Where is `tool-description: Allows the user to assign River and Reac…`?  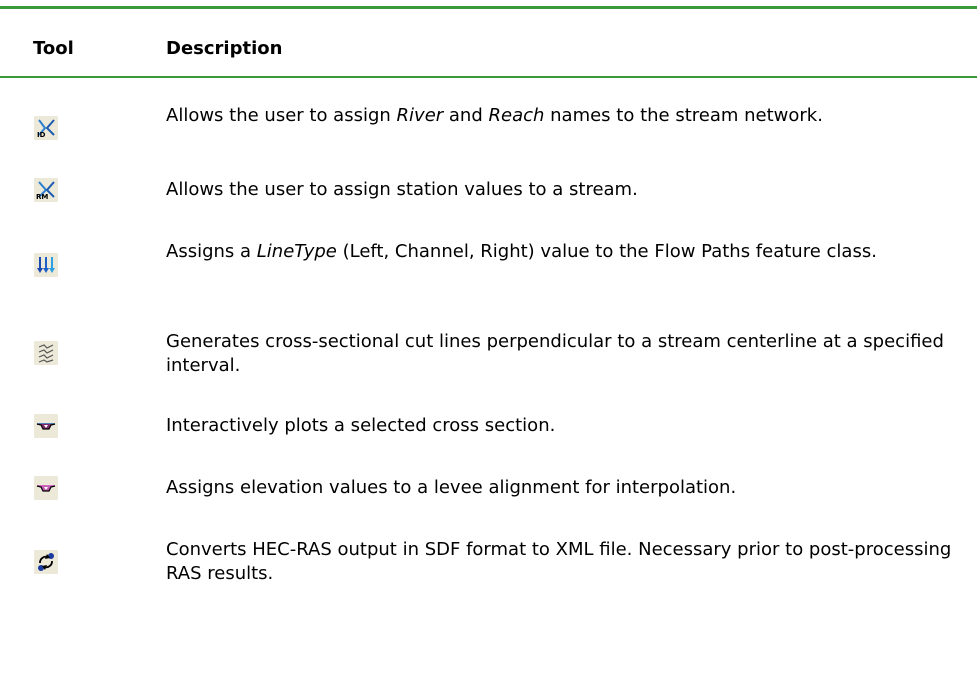
tool-description: Allows the user to assign River and Reac… is located at coordinates (561, 116).